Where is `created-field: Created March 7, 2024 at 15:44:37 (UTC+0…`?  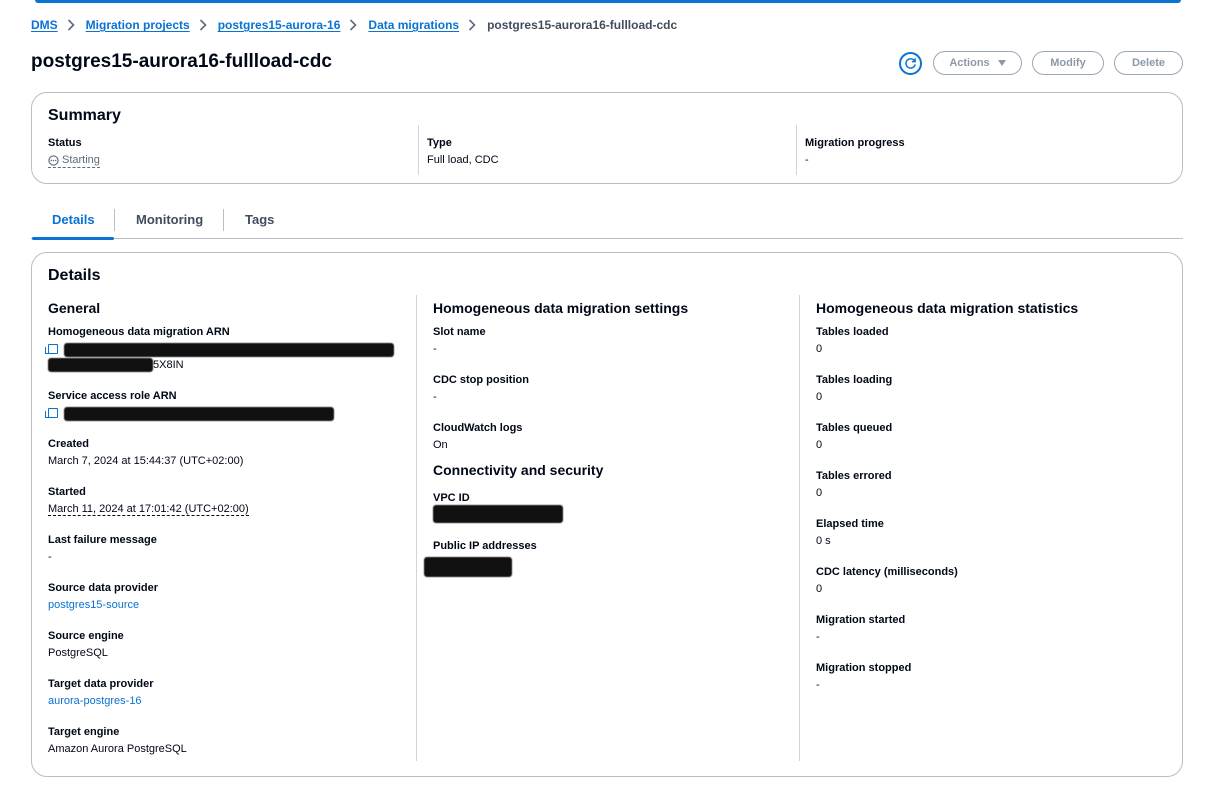 created-field: Created March 7, 2024 at 15:44:37 (UTC+0… is located at coordinates (232, 462).